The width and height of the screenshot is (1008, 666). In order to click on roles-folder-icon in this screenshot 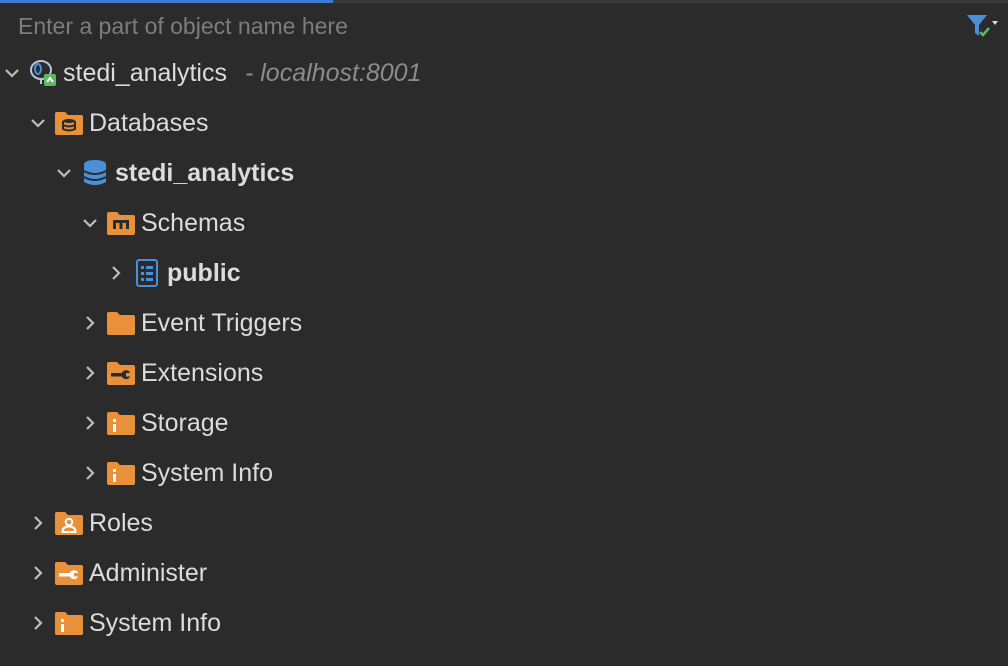, I will do `click(69, 523)`.